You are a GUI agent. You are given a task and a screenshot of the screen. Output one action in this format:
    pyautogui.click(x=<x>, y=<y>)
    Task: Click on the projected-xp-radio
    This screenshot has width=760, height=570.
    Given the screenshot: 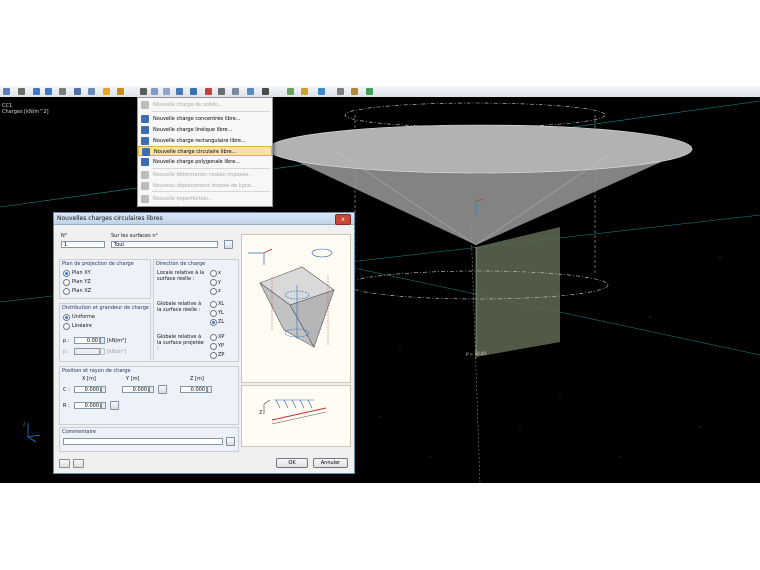 What is the action you would take?
    pyautogui.click(x=213, y=337)
    